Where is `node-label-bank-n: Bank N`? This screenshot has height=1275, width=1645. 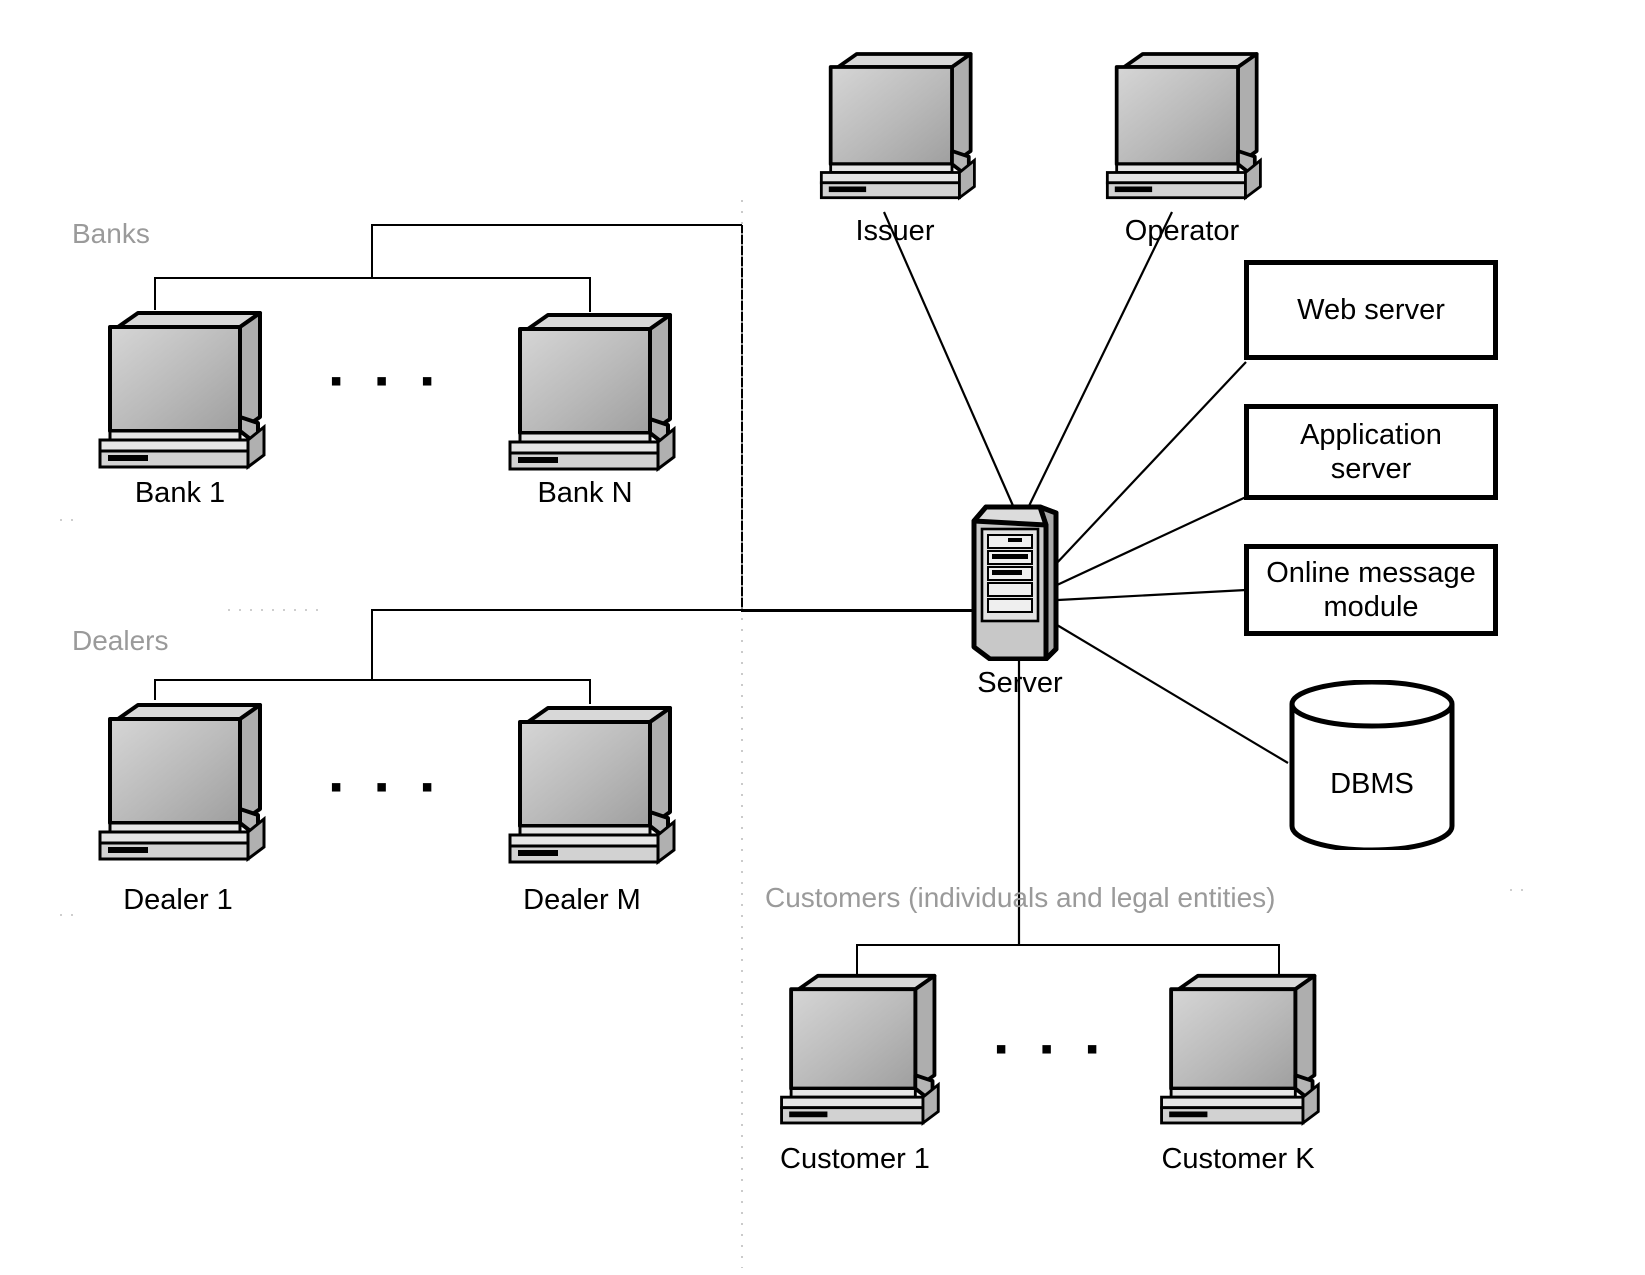
node-label-bank-n: Bank N is located at coordinates (585, 493).